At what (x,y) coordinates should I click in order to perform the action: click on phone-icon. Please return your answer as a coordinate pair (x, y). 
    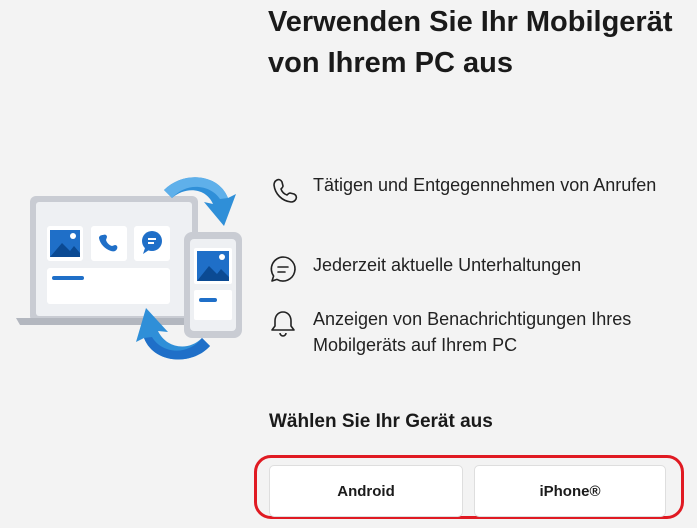
    Looking at the image, I should click on (285, 190).